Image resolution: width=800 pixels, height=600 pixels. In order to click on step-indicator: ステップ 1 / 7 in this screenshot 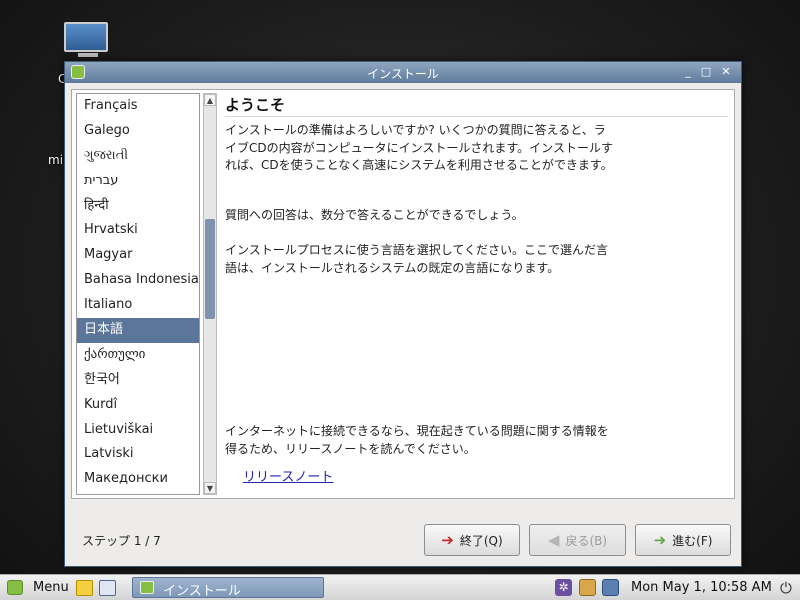, I will do `click(121, 541)`.